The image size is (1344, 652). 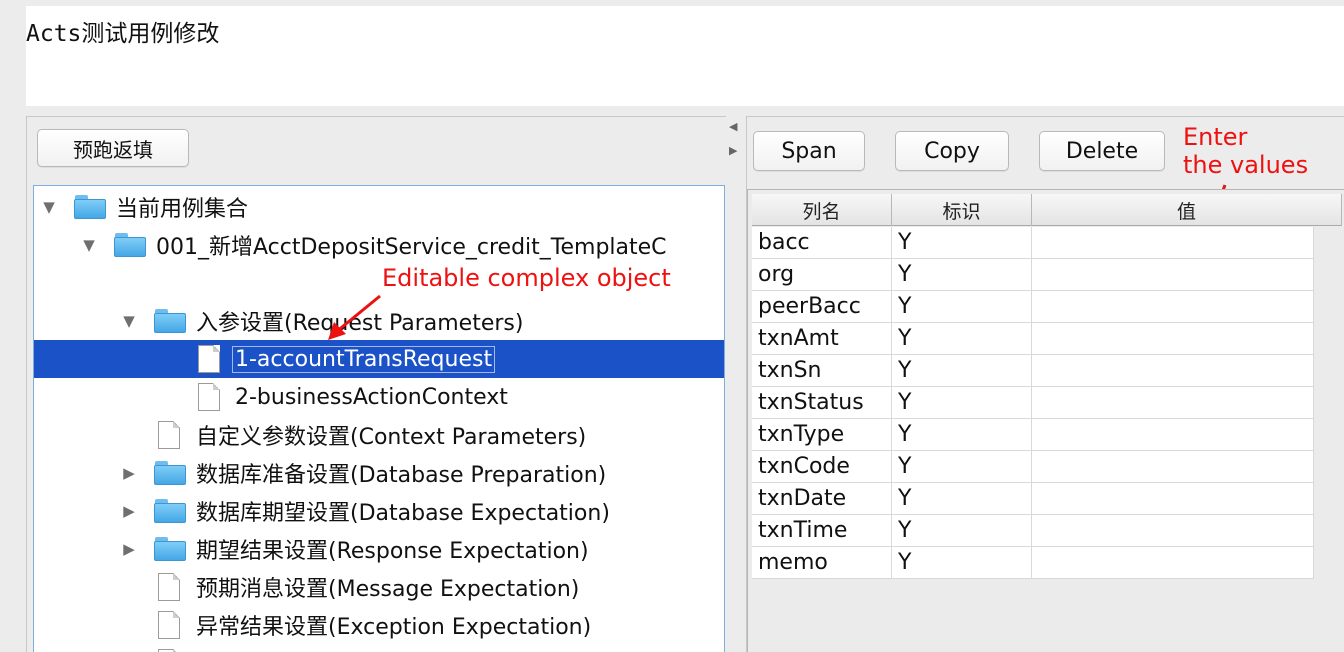 What do you see at coordinates (401, 475) in the screenshot?
I see `tree-node-label: 数据库准备设置(Database Preparation)` at bounding box center [401, 475].